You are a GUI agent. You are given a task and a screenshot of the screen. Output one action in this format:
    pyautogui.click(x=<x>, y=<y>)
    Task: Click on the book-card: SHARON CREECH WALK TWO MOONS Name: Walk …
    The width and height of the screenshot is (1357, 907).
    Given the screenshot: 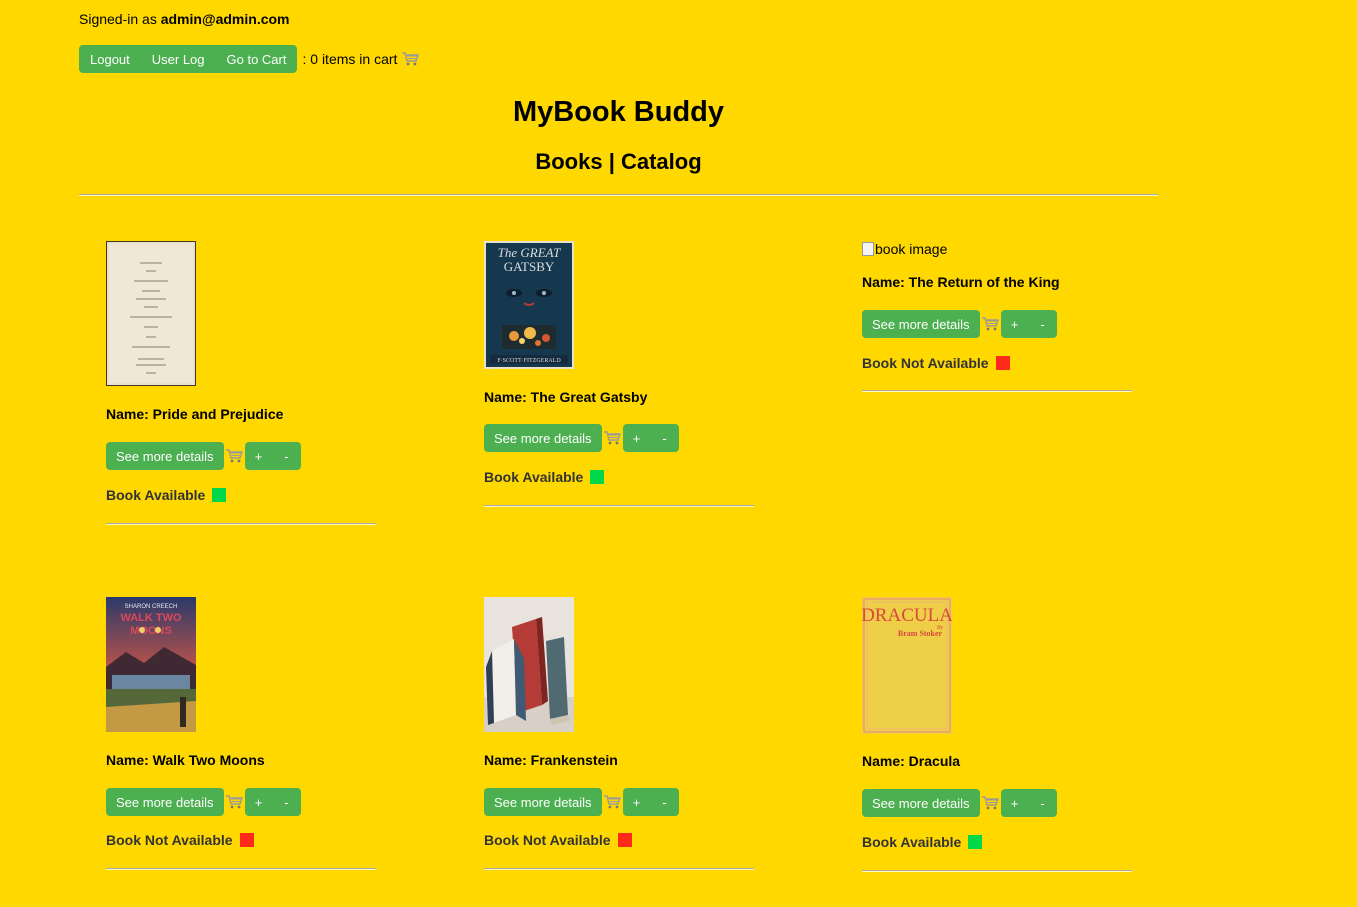 What is the action you would take?
    pyautogui.click(x=241, y=734)
    